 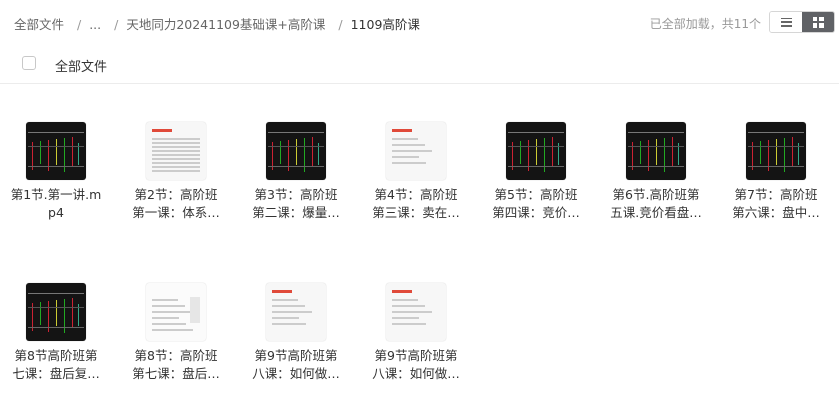 What do you see at coordinates (416, 194) in the screenshot?
I see `file-name-line: 第4节：高阶班` at bounding box center [416, 194].